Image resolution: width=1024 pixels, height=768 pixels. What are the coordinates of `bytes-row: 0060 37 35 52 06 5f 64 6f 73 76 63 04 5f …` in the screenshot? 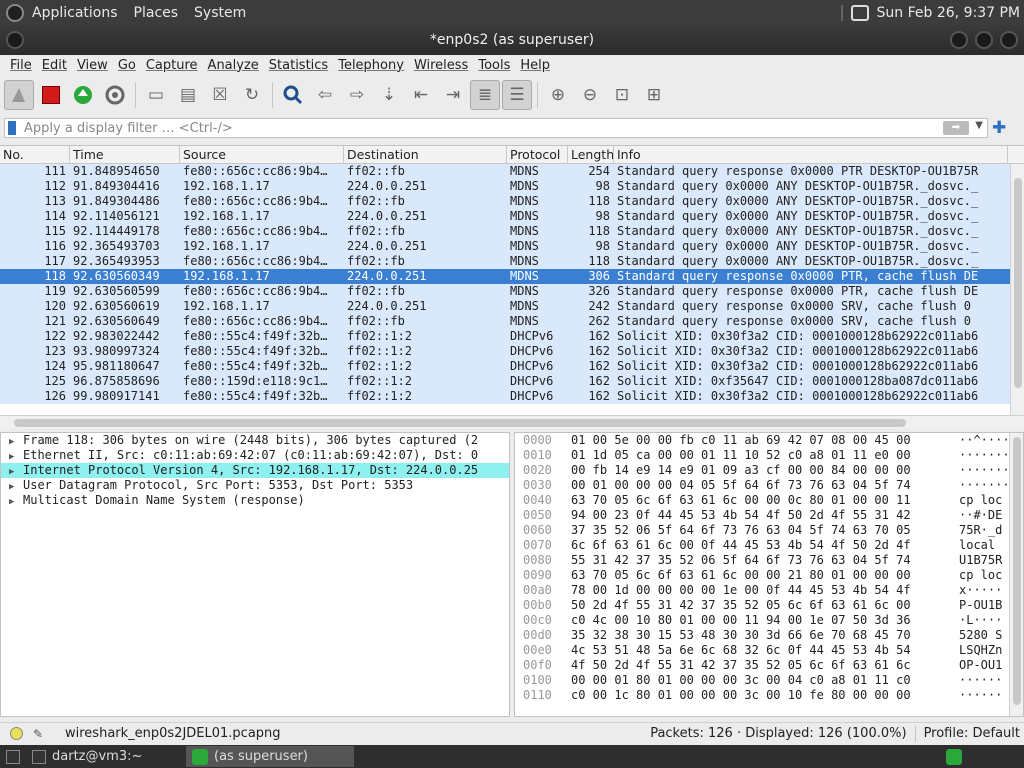 It's located at (769, 530).